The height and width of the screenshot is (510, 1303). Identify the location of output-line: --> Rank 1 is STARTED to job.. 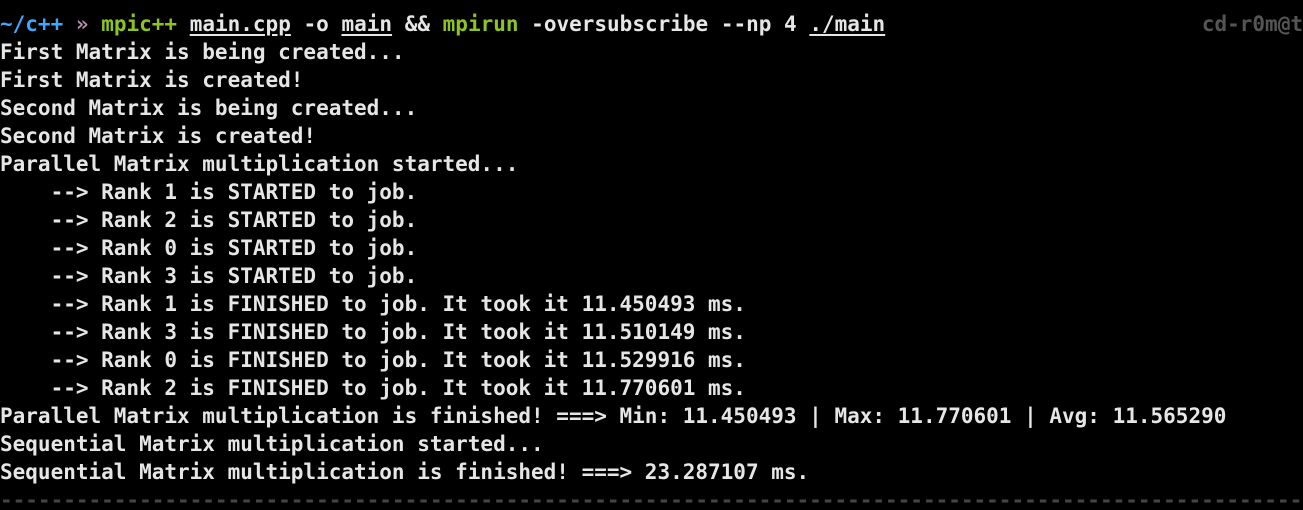
(209, 192).